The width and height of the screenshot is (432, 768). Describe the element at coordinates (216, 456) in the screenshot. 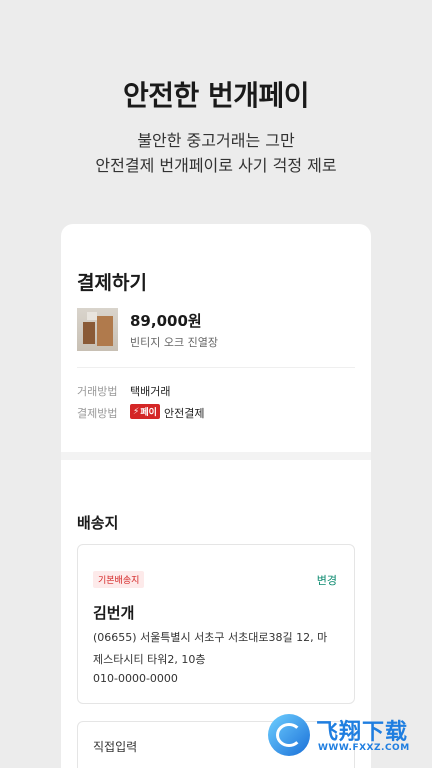

I see `section-divider` at that location.